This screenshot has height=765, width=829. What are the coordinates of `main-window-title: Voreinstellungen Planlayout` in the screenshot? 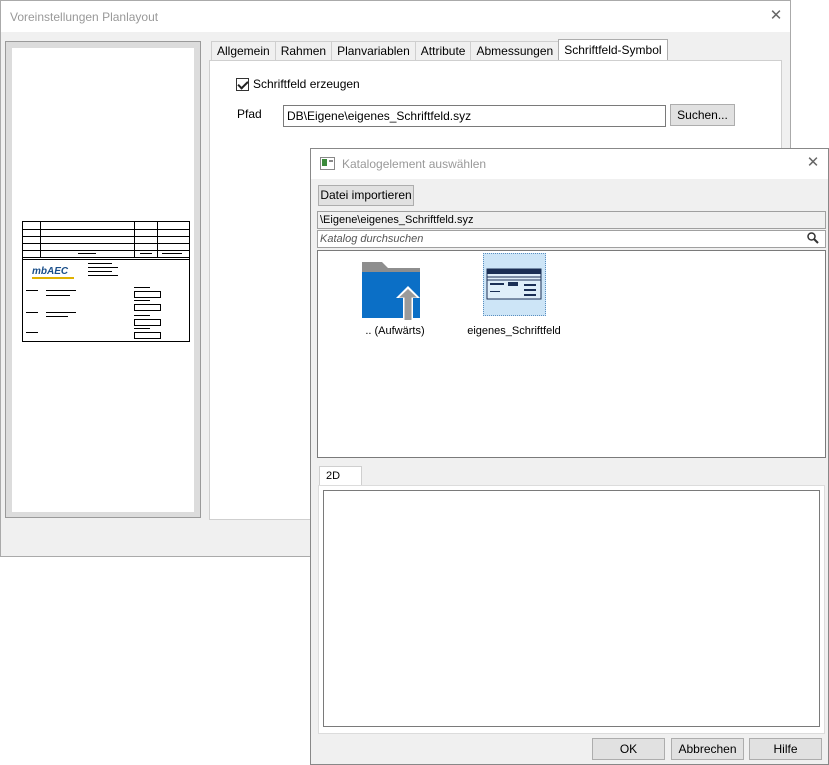 It's located at (84, 17).